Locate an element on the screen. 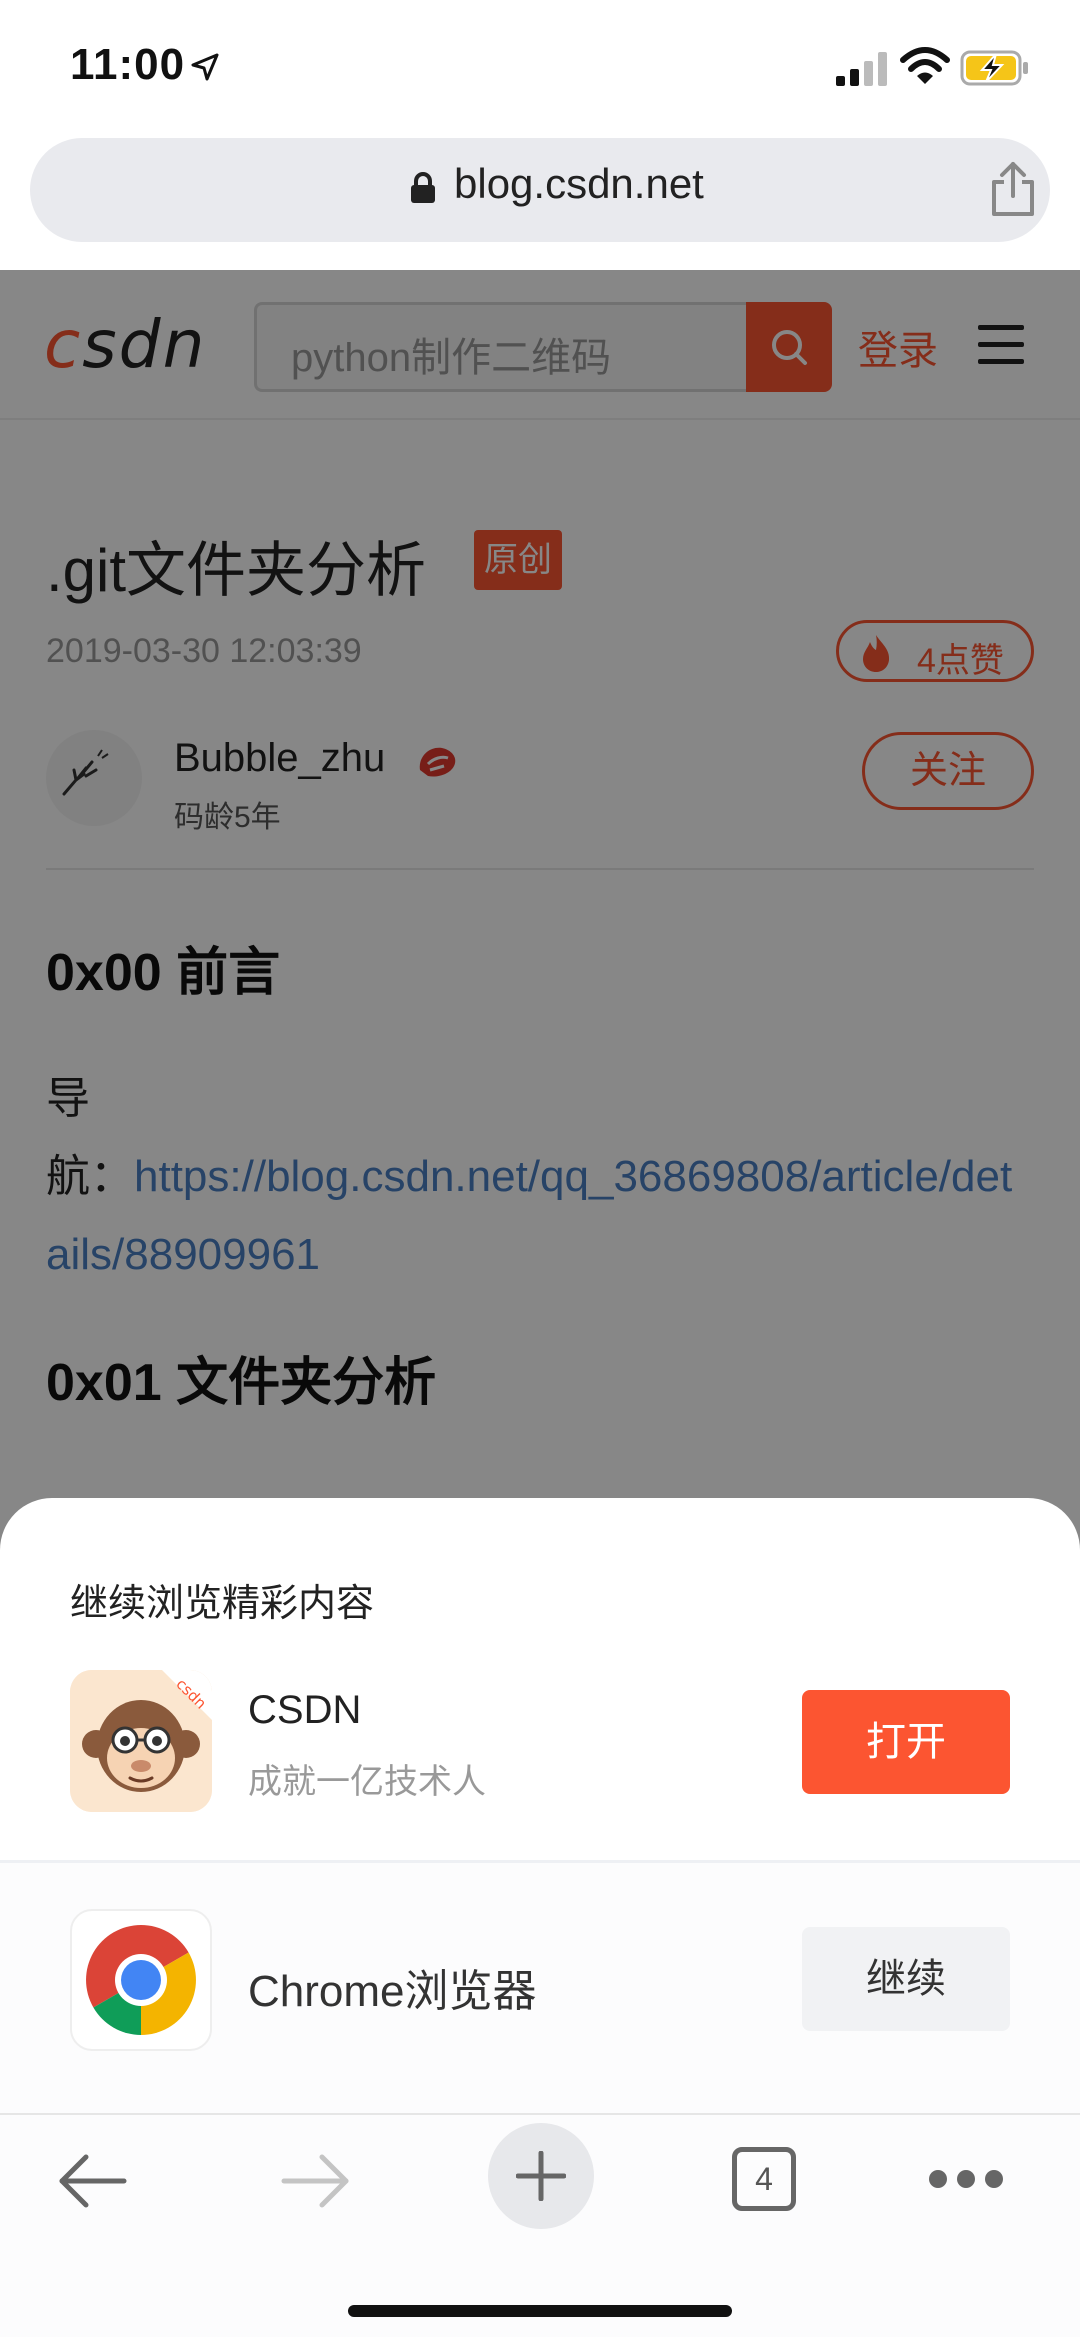  csdn-app-icon: csdn is located at coordinates (141, 1741).